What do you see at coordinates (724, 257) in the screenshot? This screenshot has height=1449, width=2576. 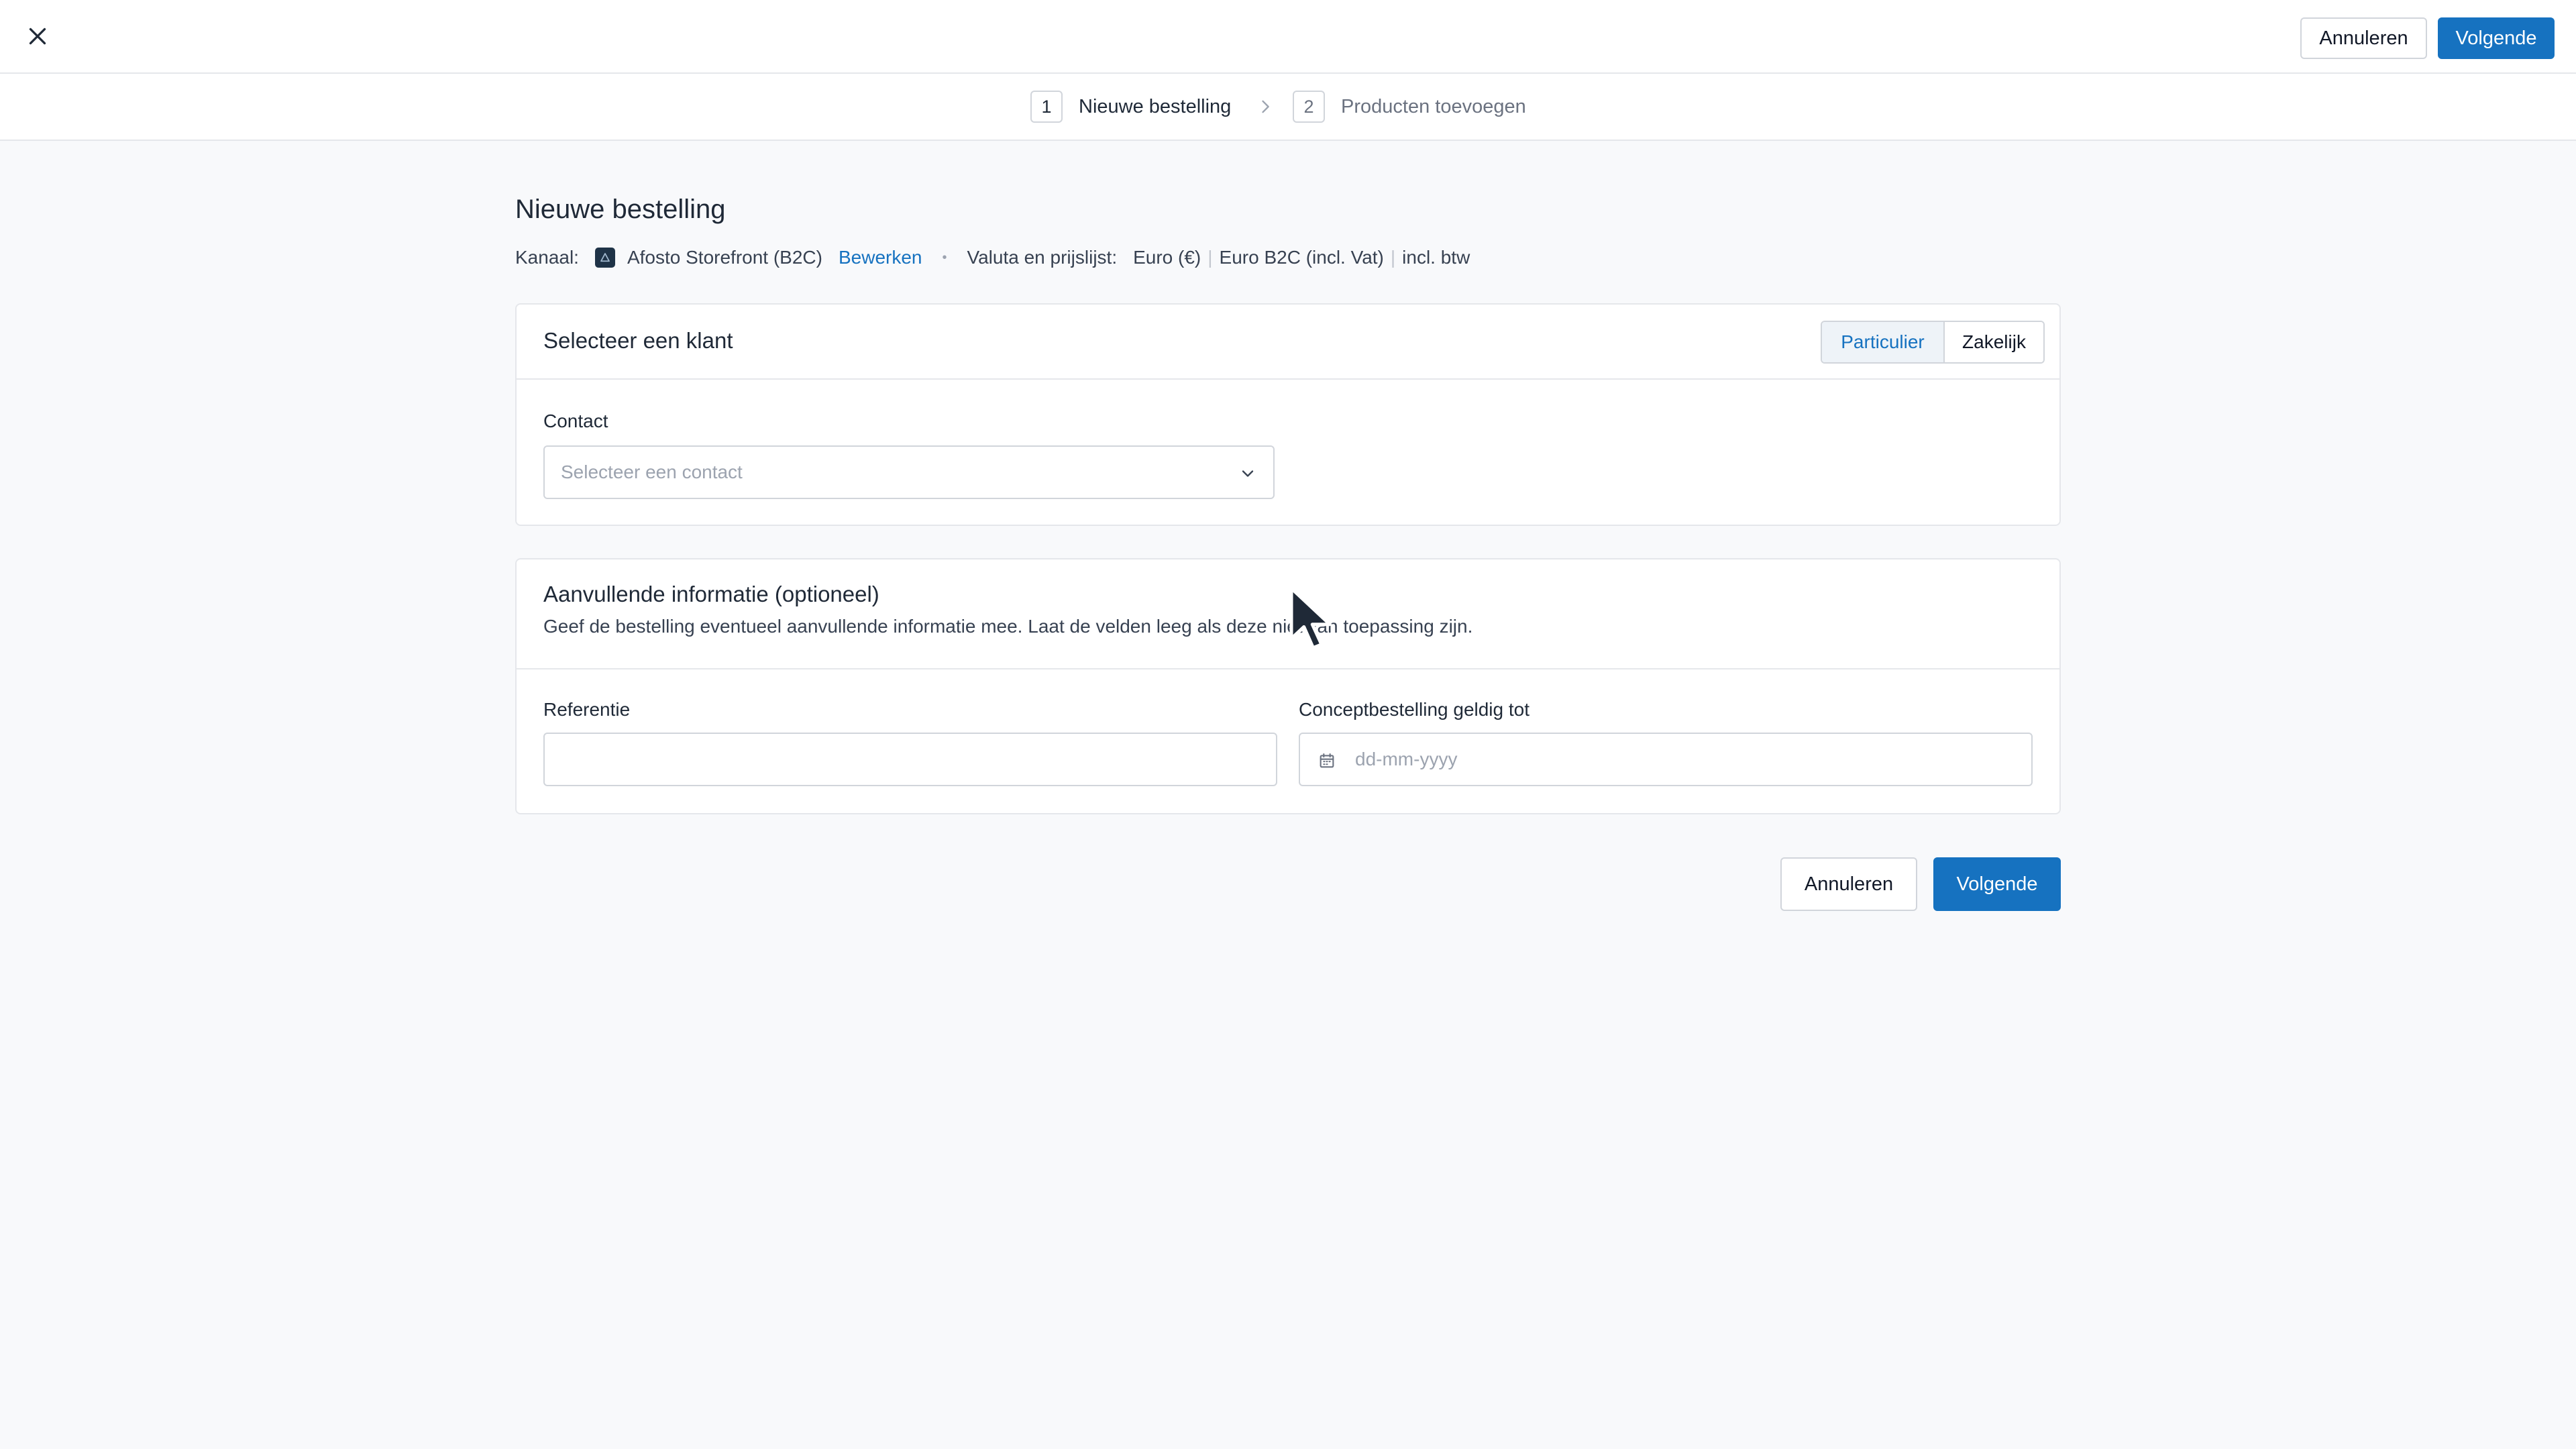 I see `channel-name: Afosto Storefront (B2C)` at bounding box center [724, 257].